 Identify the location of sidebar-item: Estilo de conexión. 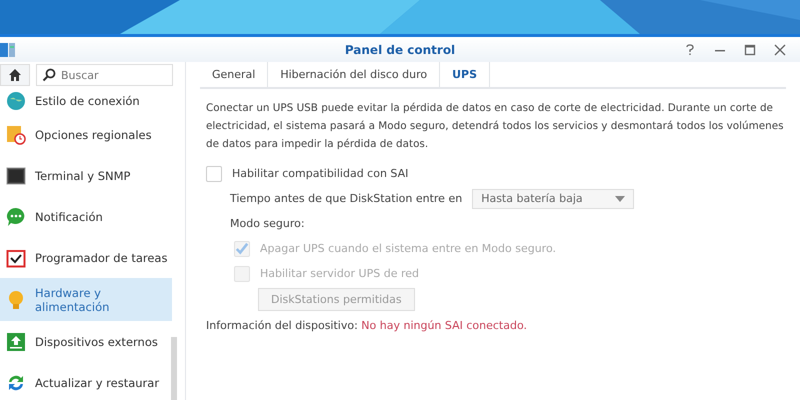
(86, 101).